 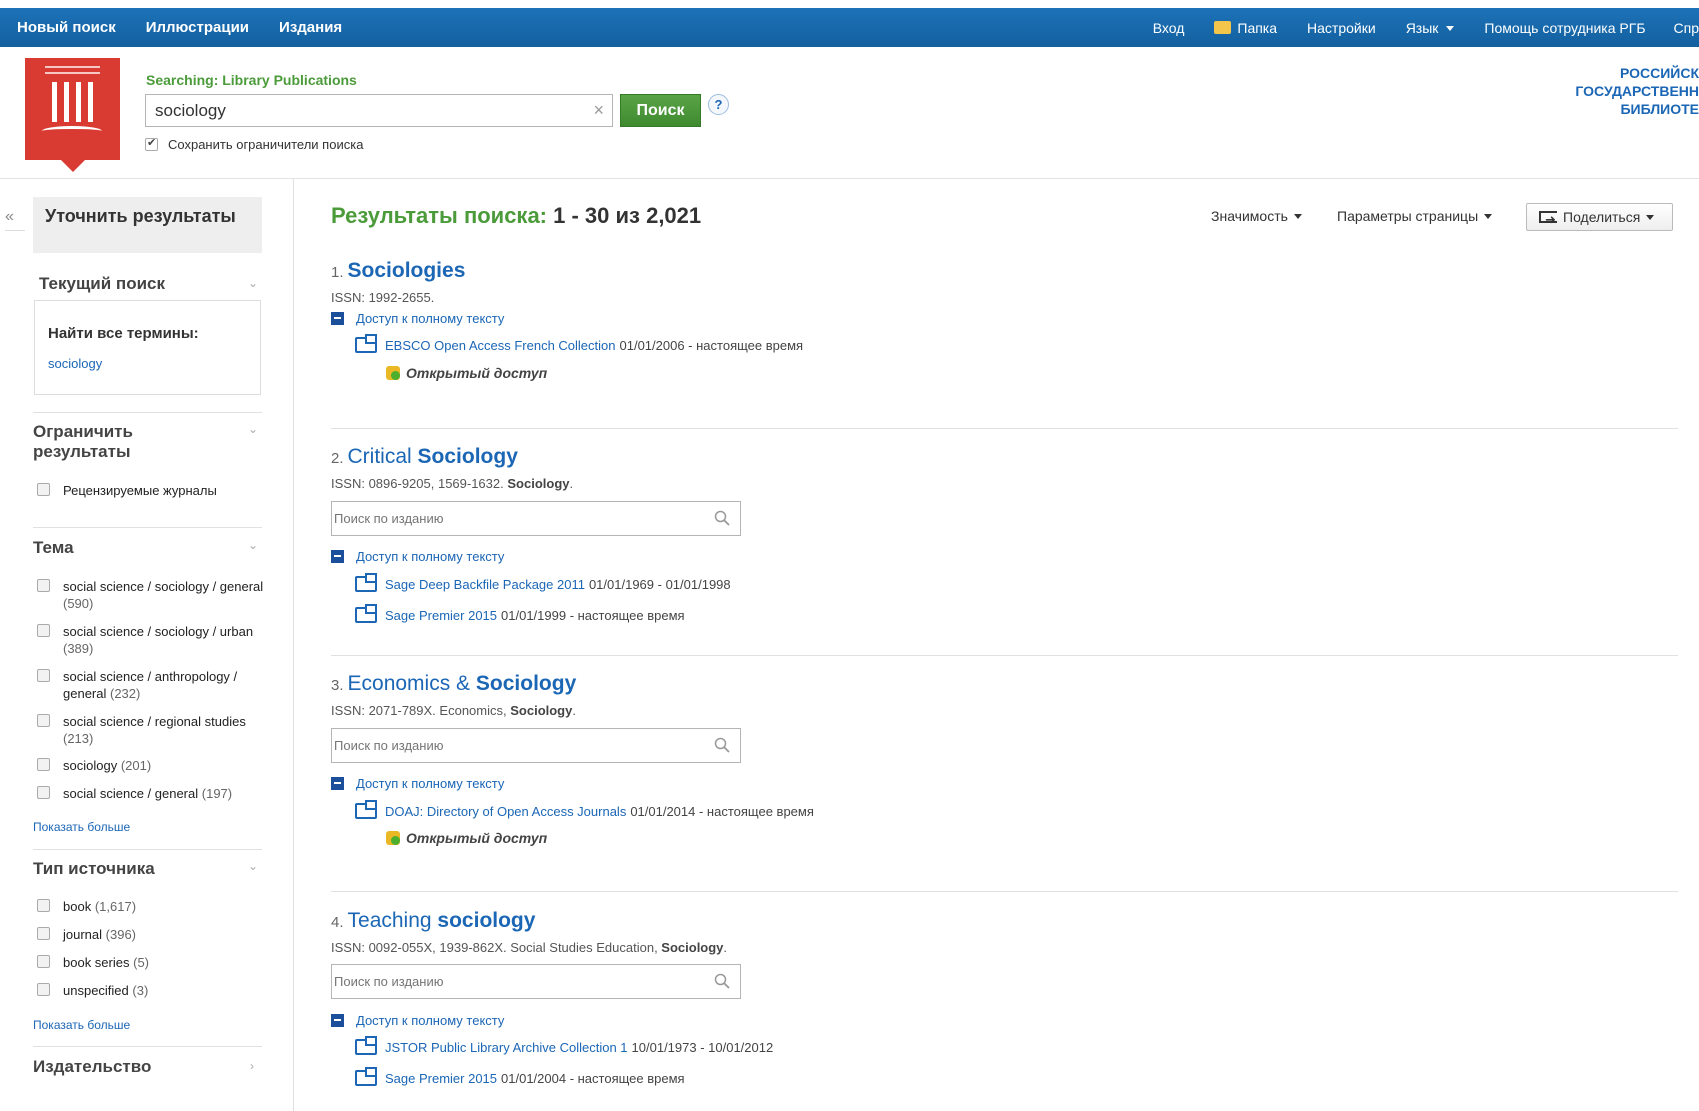 I want to click on source-type-show-more-link: Показать больше, so click(x=81, y=1025).